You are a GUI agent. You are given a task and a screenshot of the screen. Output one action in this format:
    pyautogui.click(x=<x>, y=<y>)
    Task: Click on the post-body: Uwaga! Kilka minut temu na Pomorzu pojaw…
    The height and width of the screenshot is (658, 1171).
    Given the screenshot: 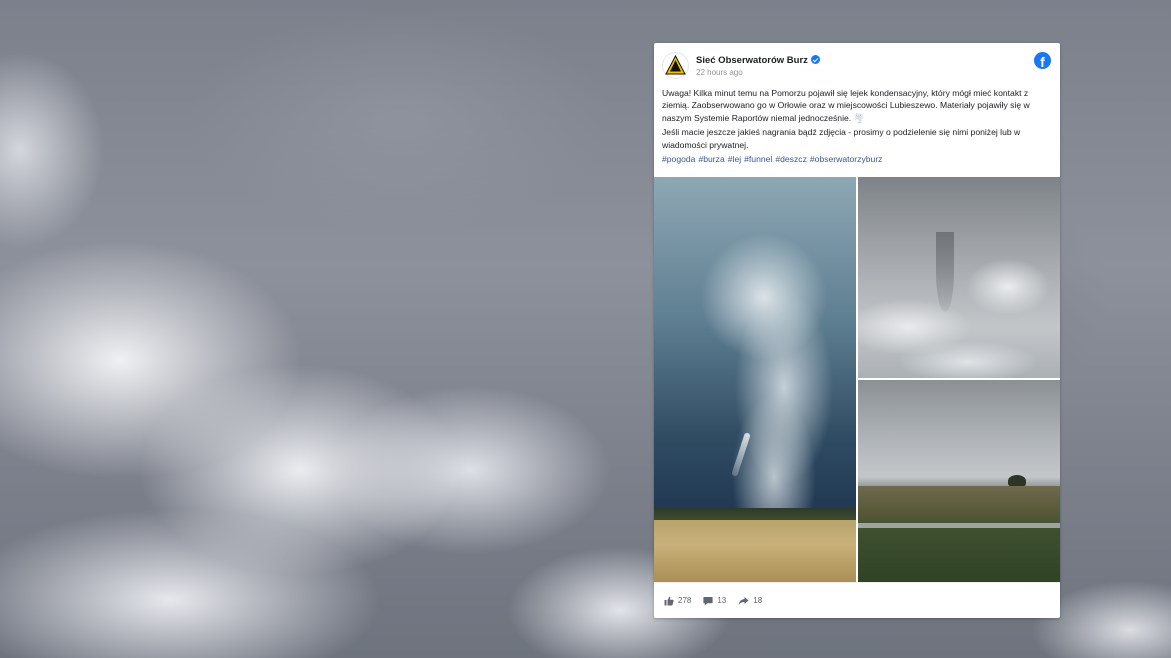 What is the action you would take?
    pyautogui.click(x=857, y=127)
    